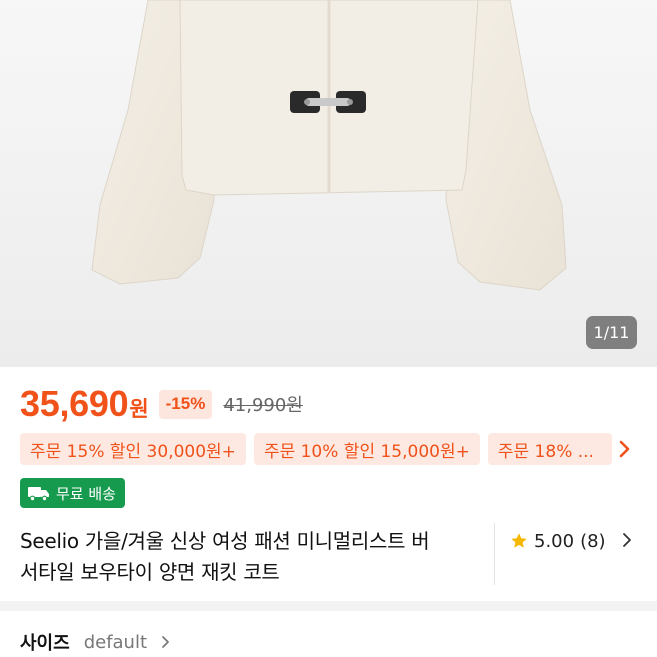 The image size is (657, 657). Describe the element at coordinates (328, 606) in the screenshot. I see `section-divider` at that location.